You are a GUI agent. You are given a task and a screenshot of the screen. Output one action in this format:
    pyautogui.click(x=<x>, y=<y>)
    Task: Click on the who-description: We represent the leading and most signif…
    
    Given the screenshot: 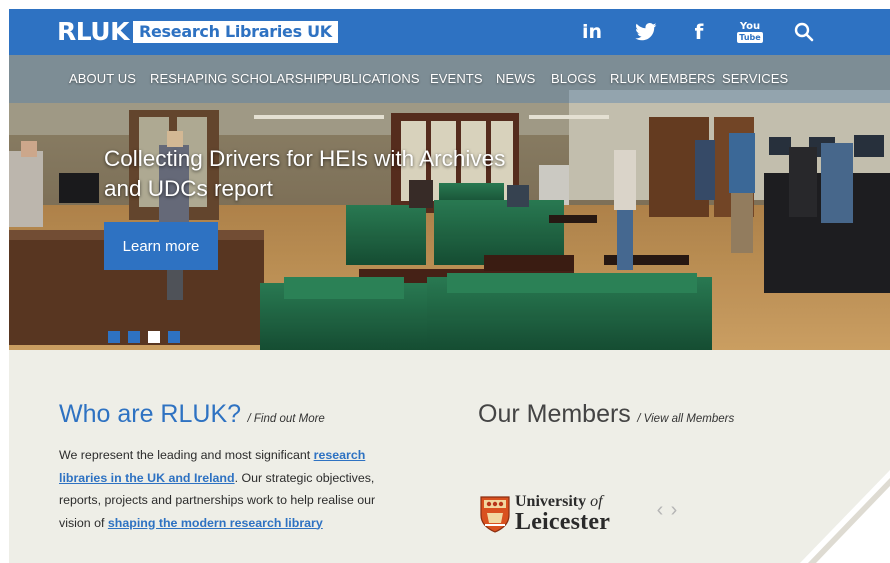 What is the action you would take?
    pyautogui.click(x=234, y=489)
    